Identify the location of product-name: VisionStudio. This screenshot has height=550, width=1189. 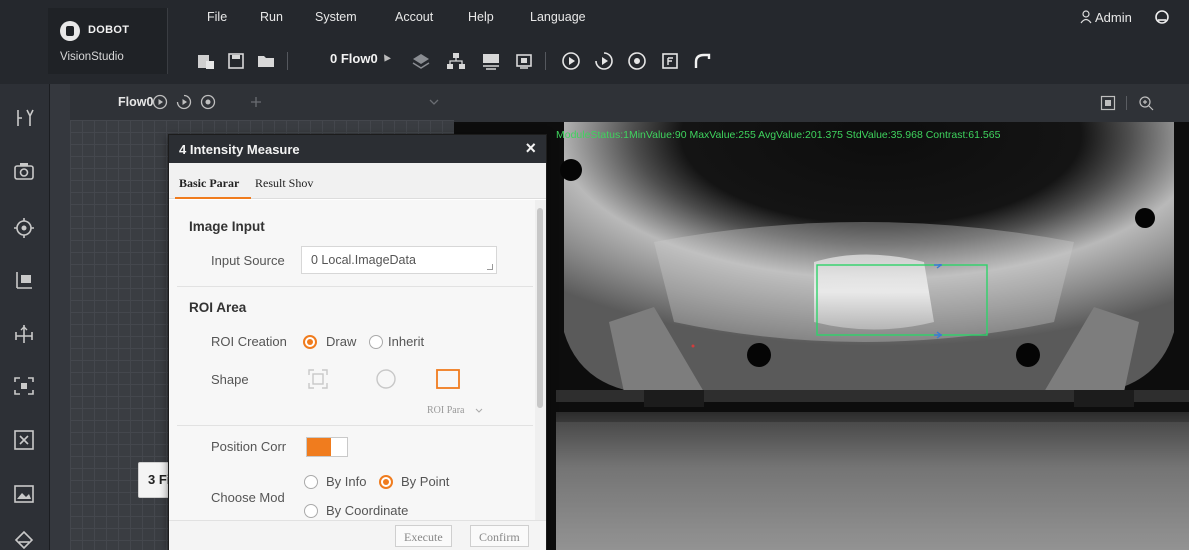
(92, 57).